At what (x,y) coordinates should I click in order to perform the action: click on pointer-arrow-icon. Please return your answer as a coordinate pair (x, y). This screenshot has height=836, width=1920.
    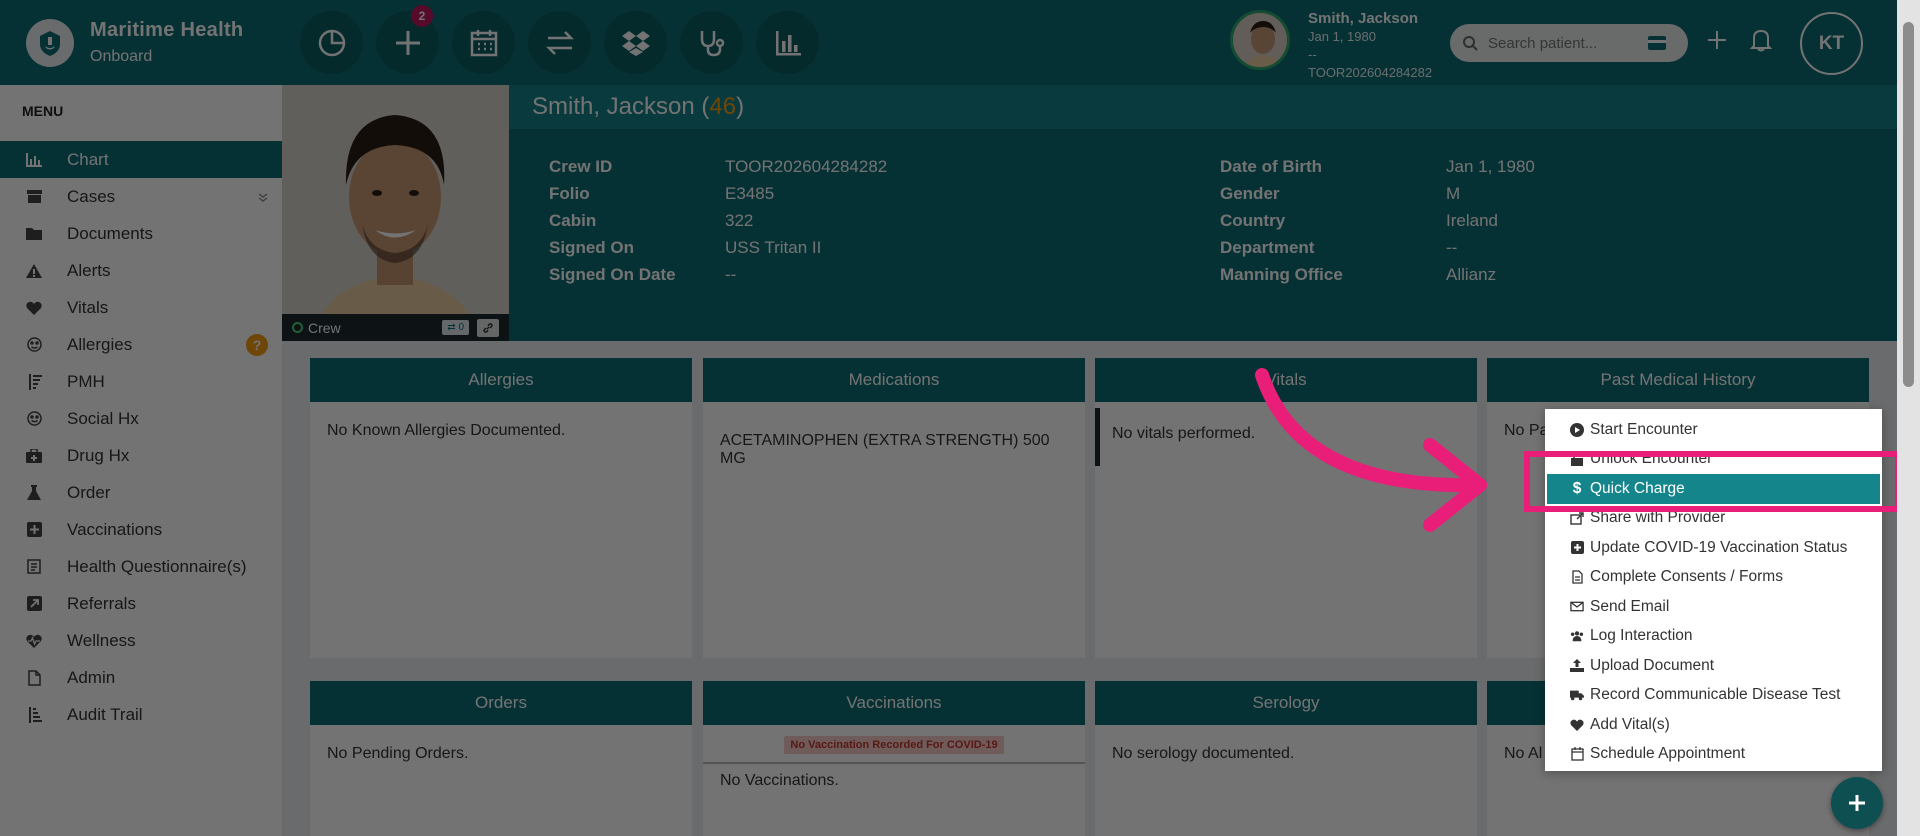
    Looking at the image, I should click on (1371, 450).